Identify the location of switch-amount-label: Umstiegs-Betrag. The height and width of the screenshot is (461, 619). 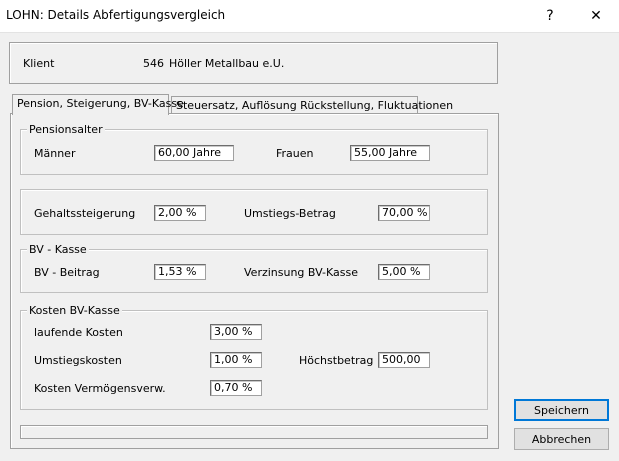
(290, 213).